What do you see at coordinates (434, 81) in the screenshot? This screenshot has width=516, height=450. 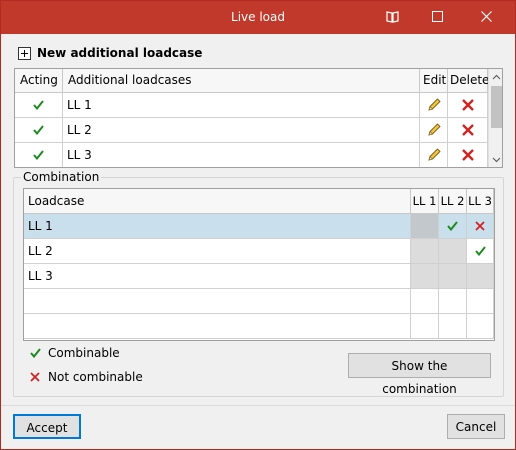 I see `header-edit: Edit` at bounding box center [434, 81].